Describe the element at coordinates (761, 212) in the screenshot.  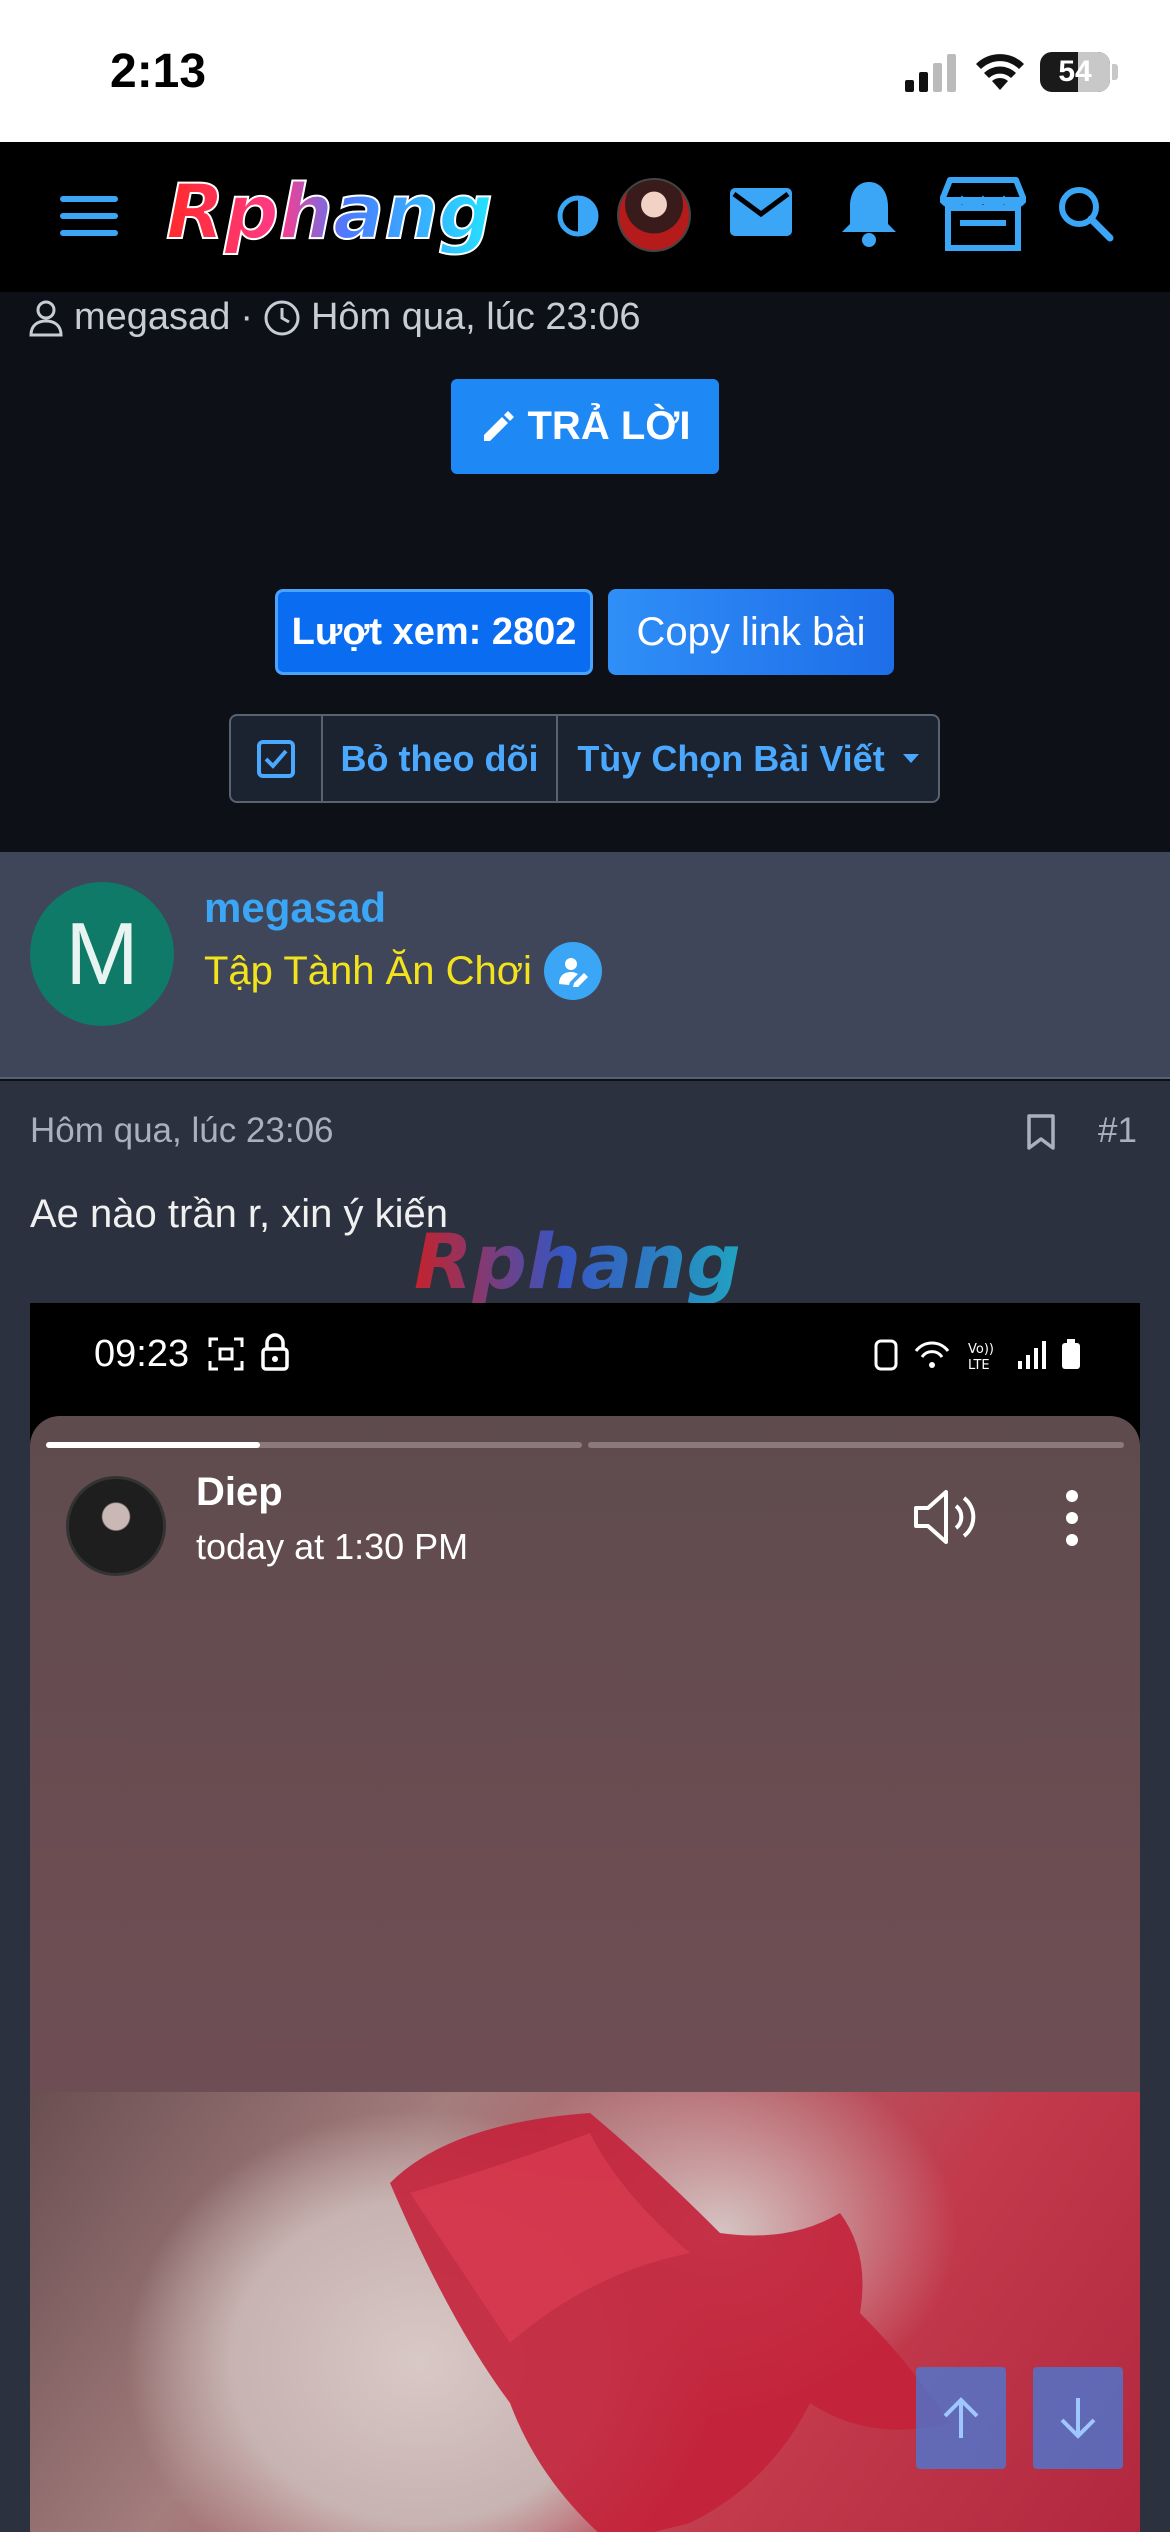
I see `mail-icon` at that location.